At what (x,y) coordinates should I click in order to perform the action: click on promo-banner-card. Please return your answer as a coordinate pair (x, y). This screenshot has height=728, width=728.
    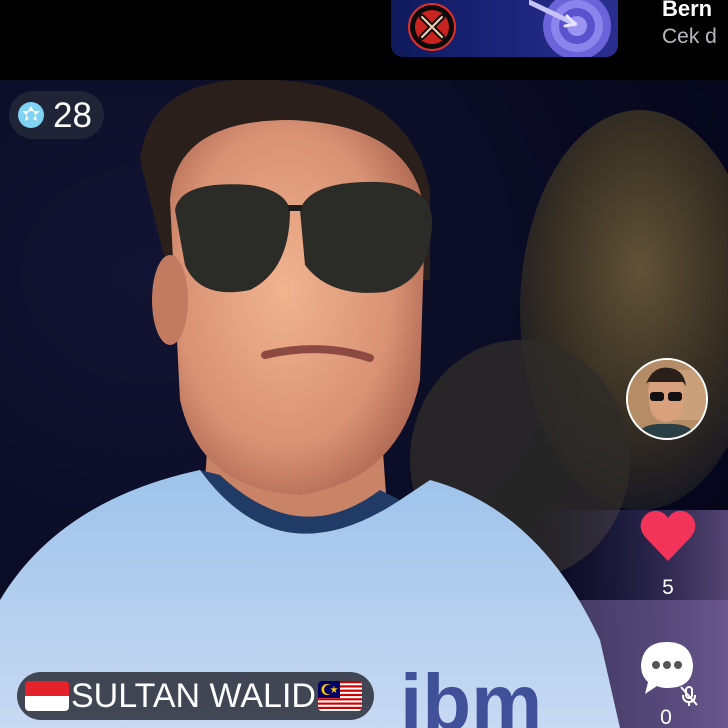
    Looking at the image, I should click on (504, 28).